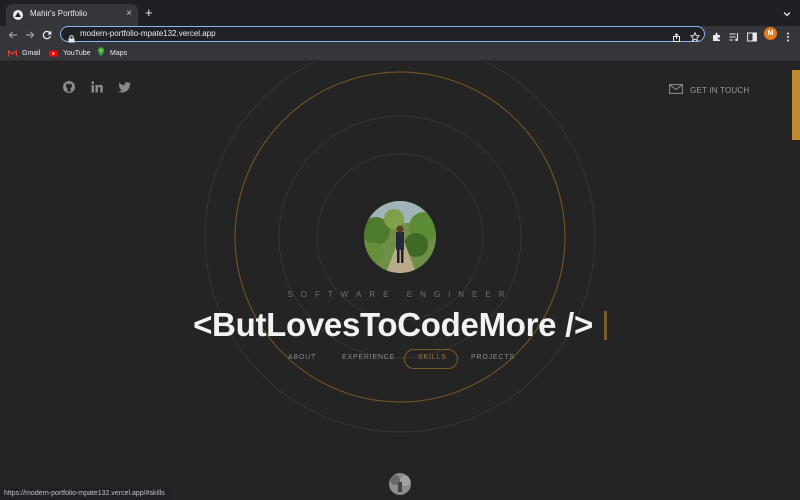 This screenshot has height=500, width=800. What do you see at coordinates (787, 15) in the screenshot?
I see `tab-search-icon` at bounding box center [787, 15].